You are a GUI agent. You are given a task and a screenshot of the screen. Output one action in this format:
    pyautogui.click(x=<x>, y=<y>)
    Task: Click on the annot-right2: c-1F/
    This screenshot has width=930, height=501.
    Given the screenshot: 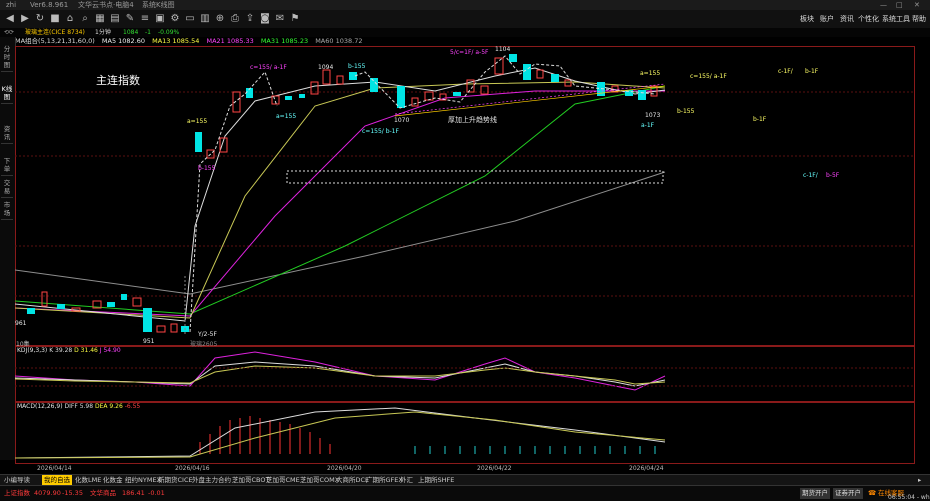 What is the action you would take?
    pyautogui.click(x=785, y=71)
    